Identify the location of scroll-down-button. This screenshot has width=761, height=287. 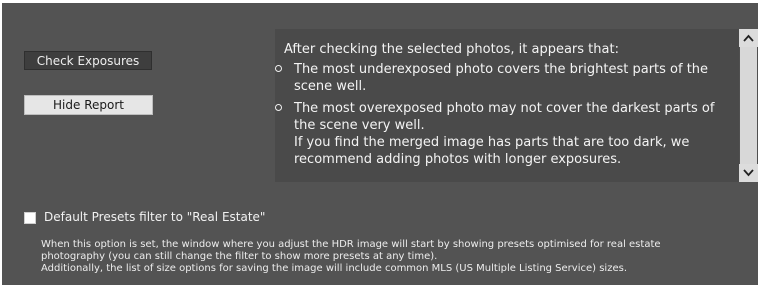
(748, 173).